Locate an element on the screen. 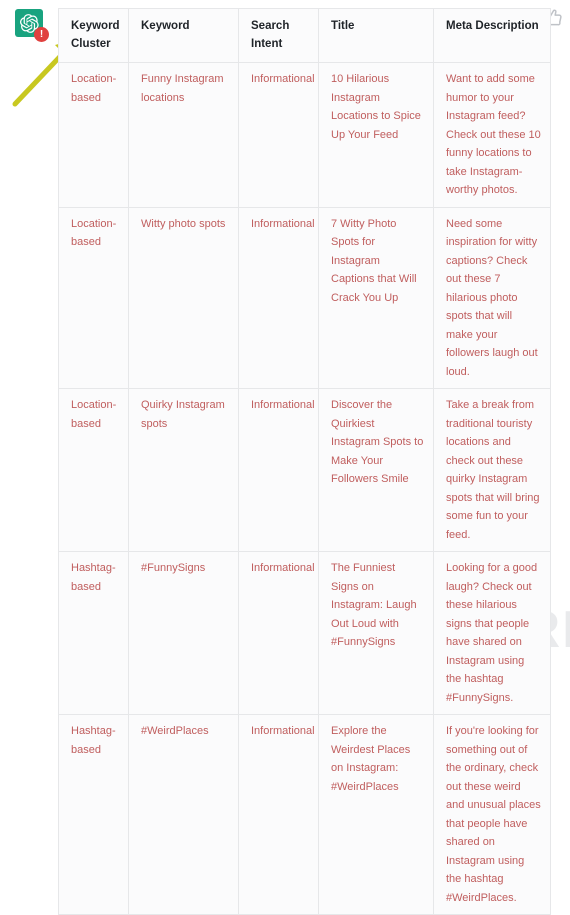 The height and width of the screenshot is (915, 570). cell-keyword: Witty photo spots is located at coordinates (183, 298).